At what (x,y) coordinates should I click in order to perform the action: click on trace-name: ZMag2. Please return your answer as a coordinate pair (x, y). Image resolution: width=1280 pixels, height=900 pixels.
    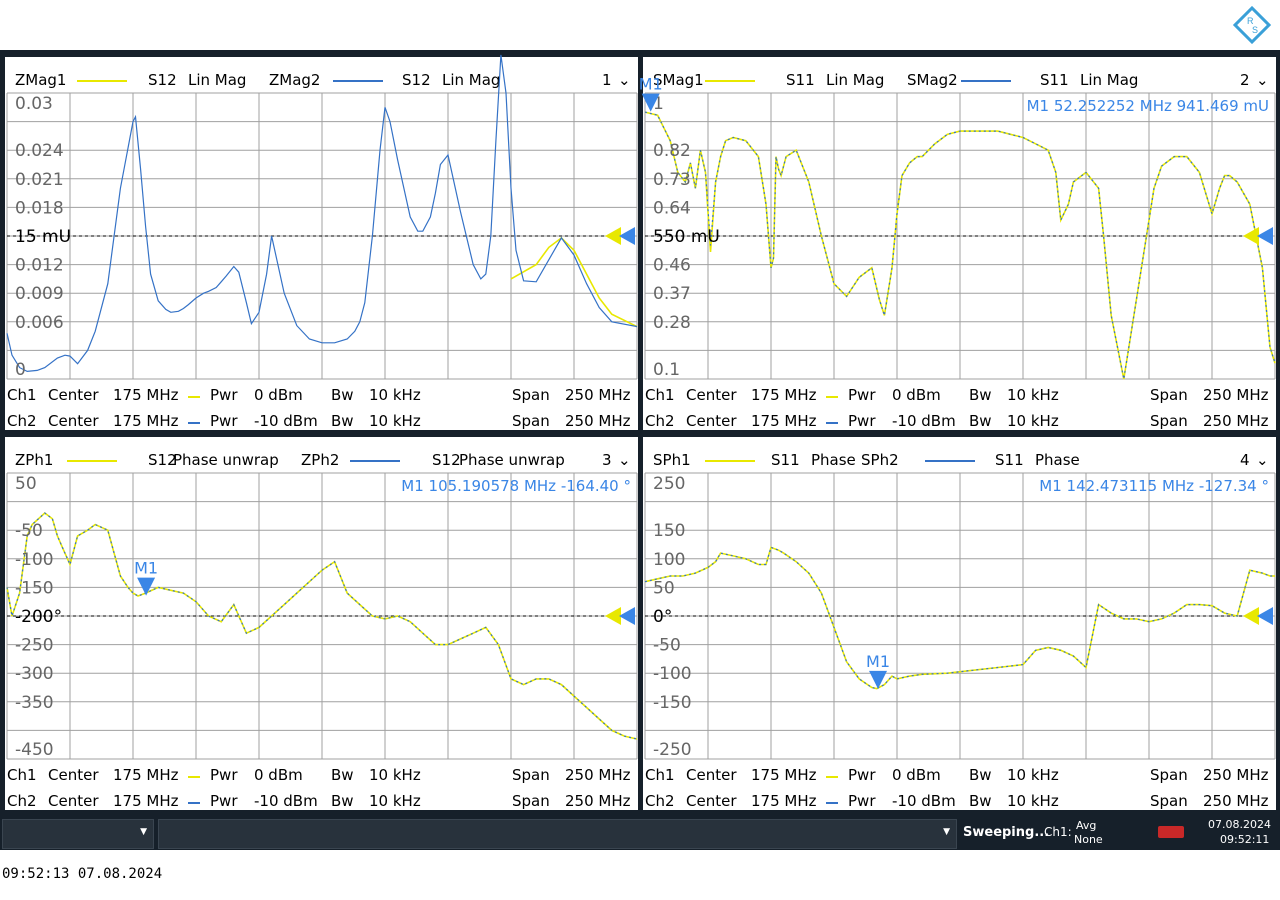
    Looking at the image, I should click on (294, 80).